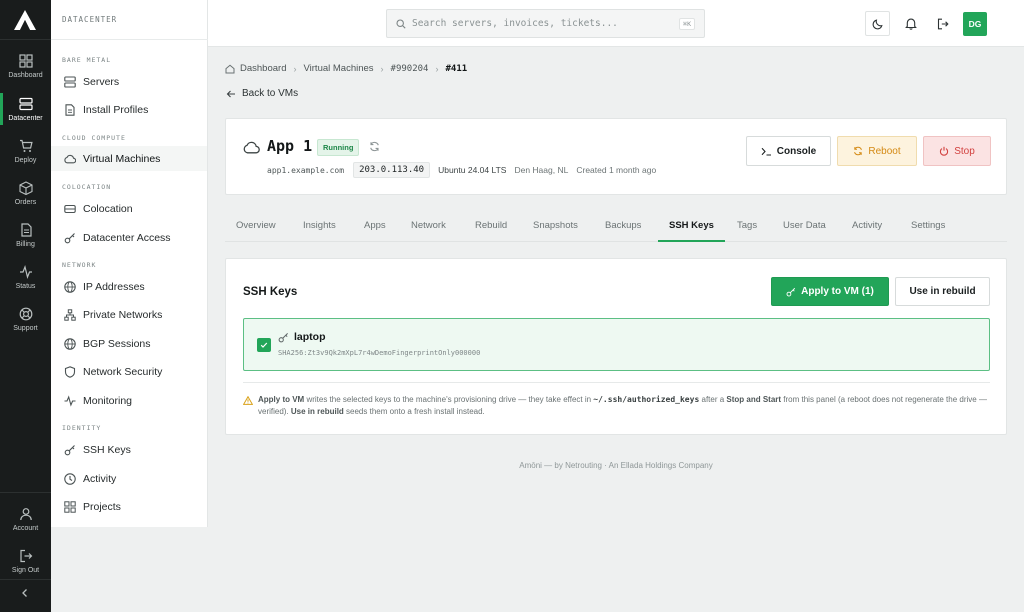 Image resolution: width=1024 pixels, height=612 pixels. What do you see at coordinates (87, 60) in the screenshot?
I see `section-label-bare-metal: BARE METAL` at bounding box center [87, 60].